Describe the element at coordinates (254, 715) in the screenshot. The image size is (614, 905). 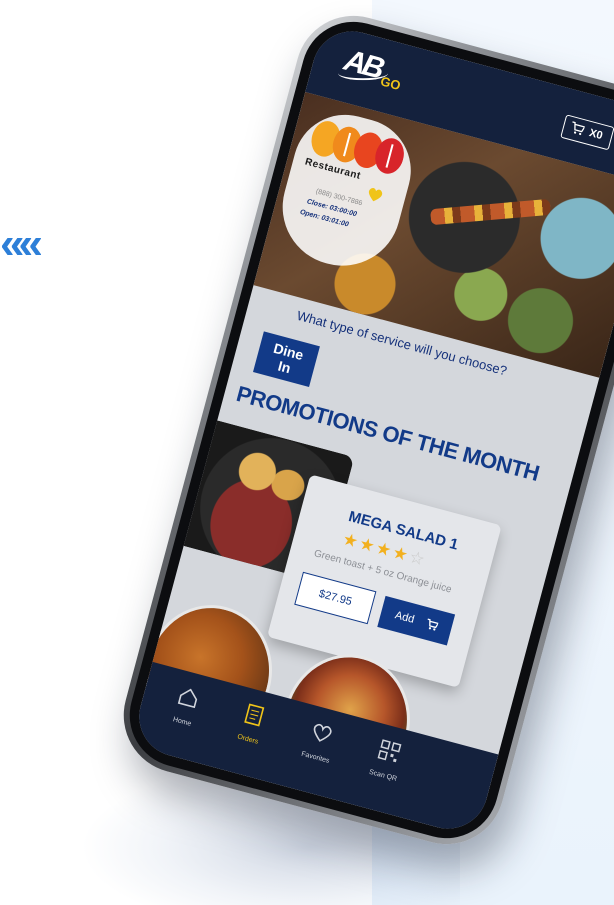
I see `orders-icon` at that location.